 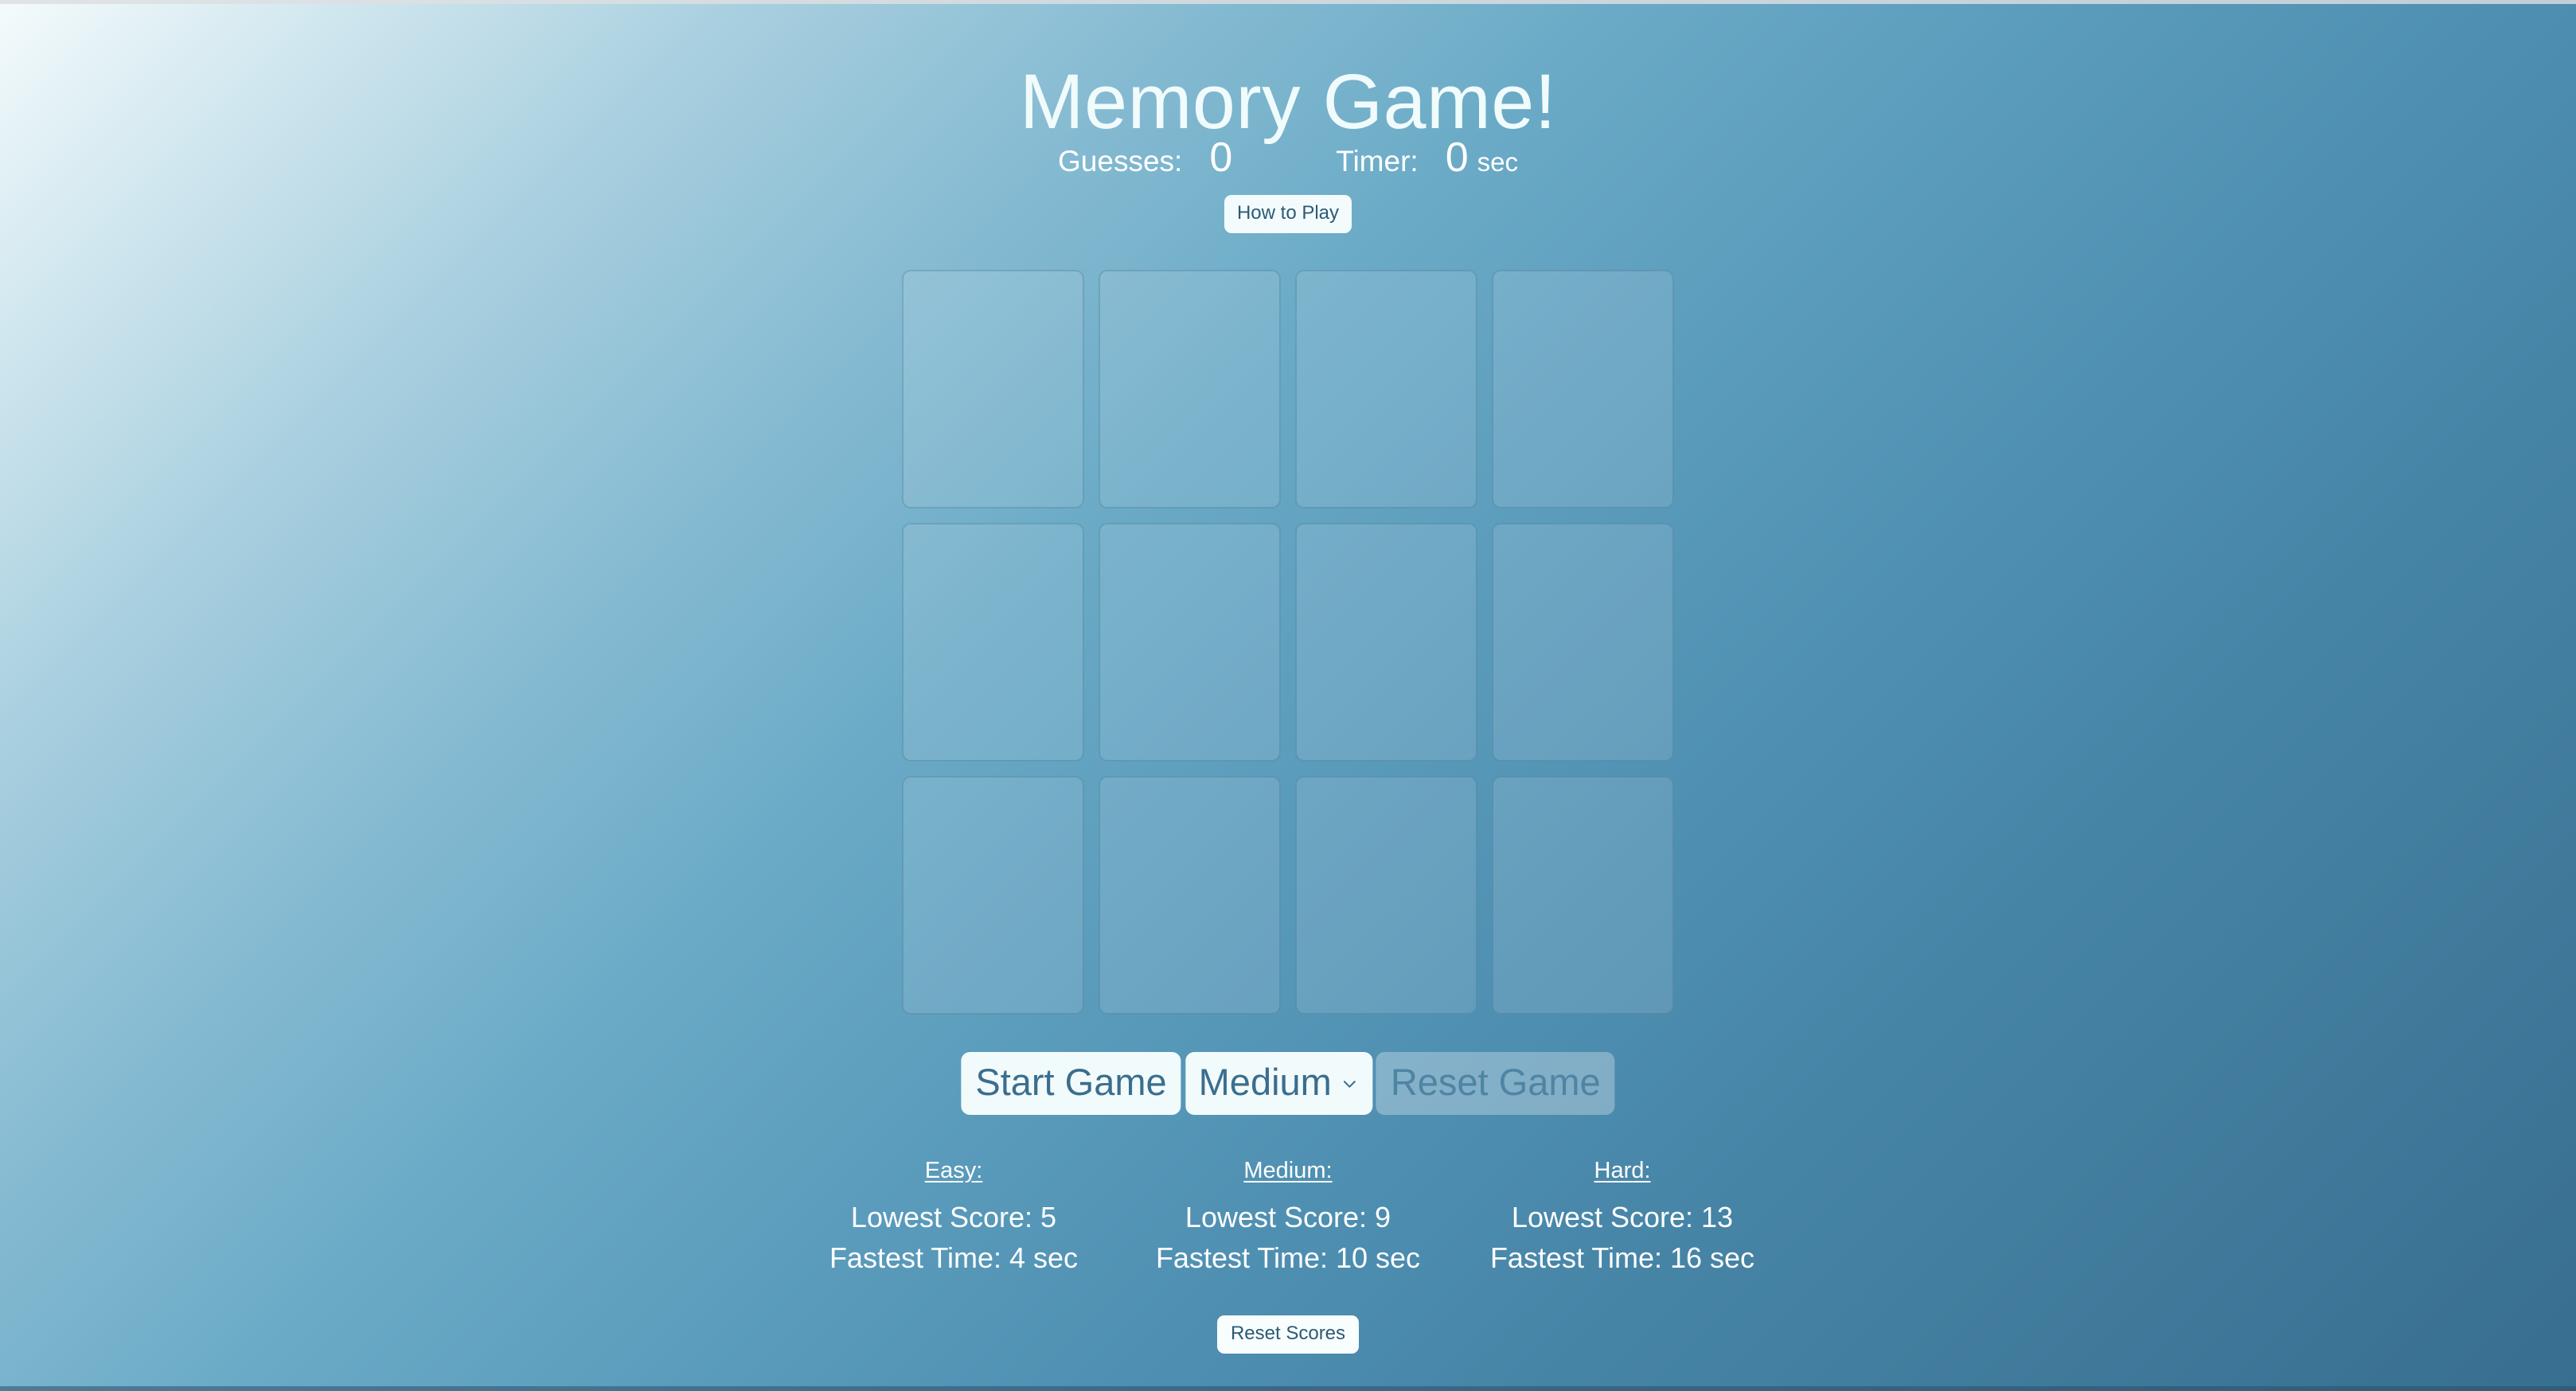 I want to click on lowest-score-value: Lowest Score: 9, so click(x=1288, y=1217).